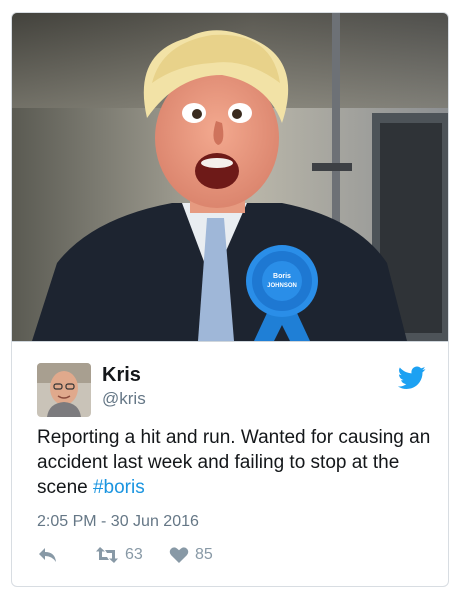  I want to click on twitter-bird-icon, so click(411, 378).